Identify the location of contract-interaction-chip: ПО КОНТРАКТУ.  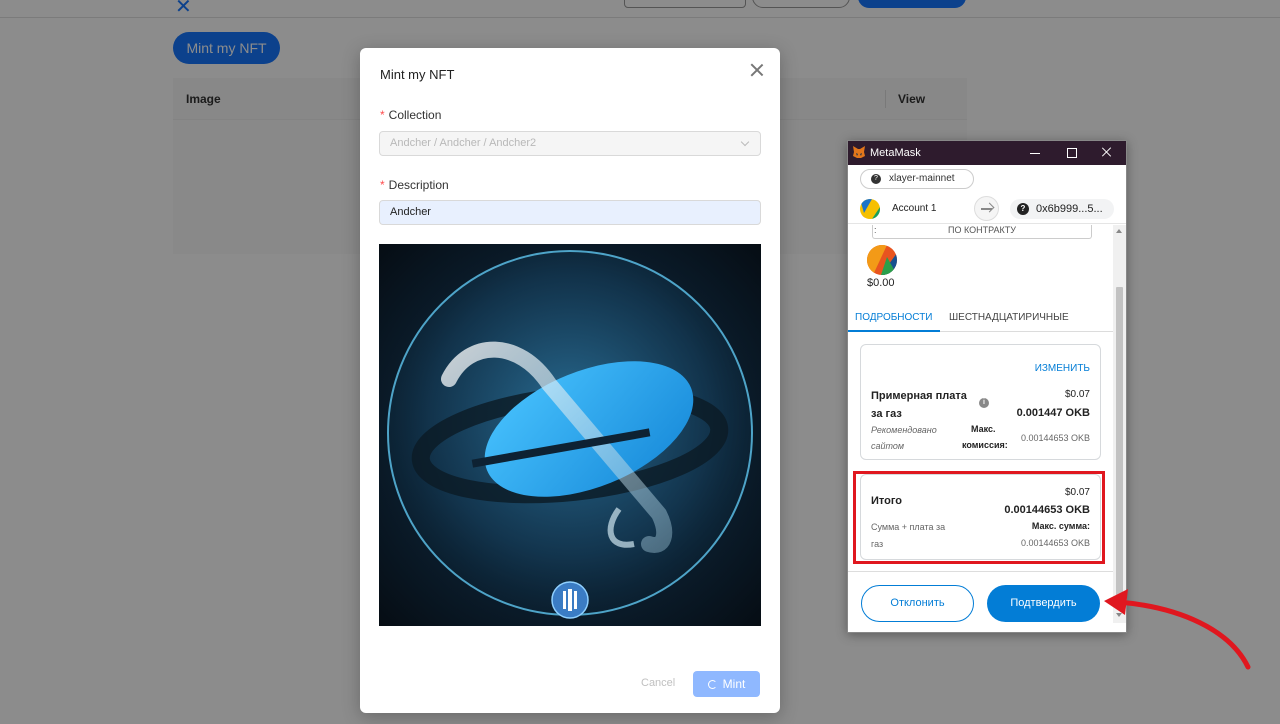
(982, 232).